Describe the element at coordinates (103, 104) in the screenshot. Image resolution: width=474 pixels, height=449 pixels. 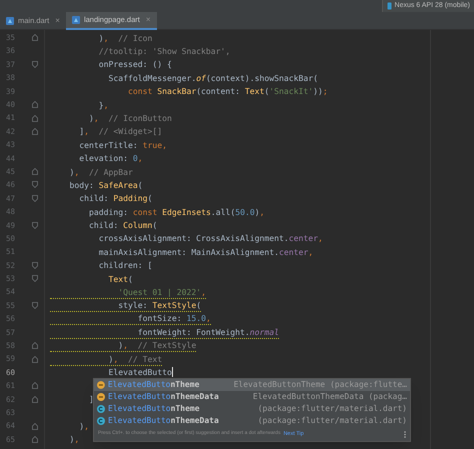
I see `code-line: },` at that location.